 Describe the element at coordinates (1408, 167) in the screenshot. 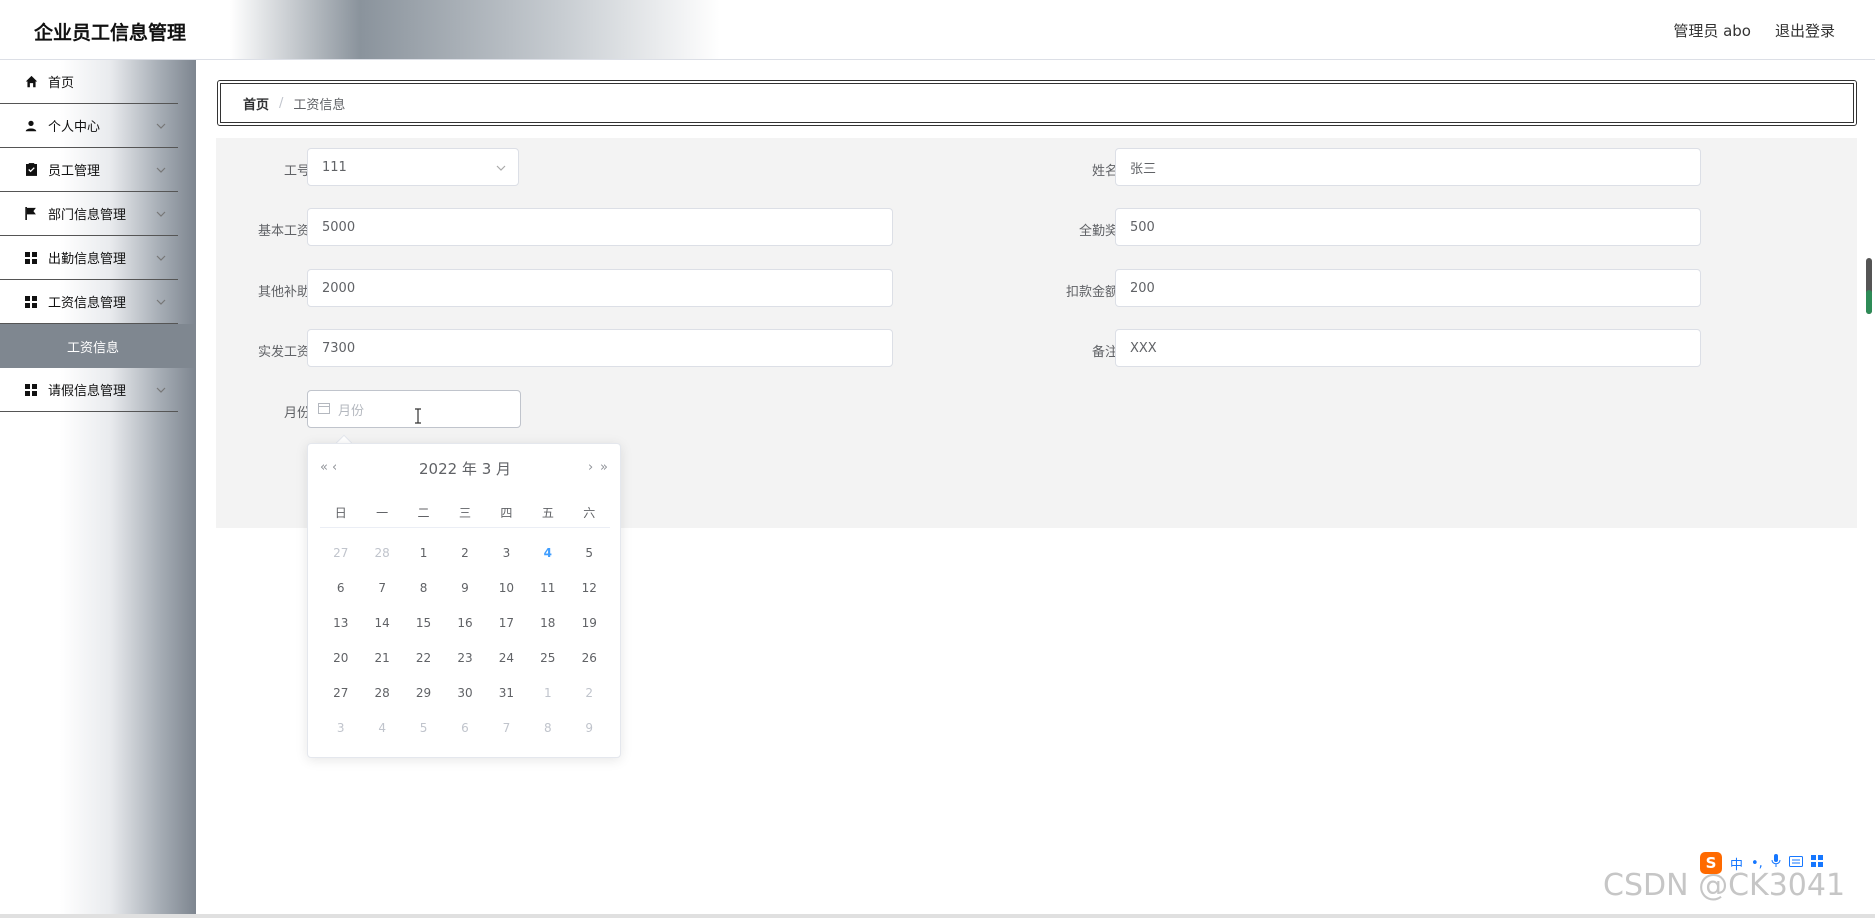

I see `name-input: 张三` at that location.